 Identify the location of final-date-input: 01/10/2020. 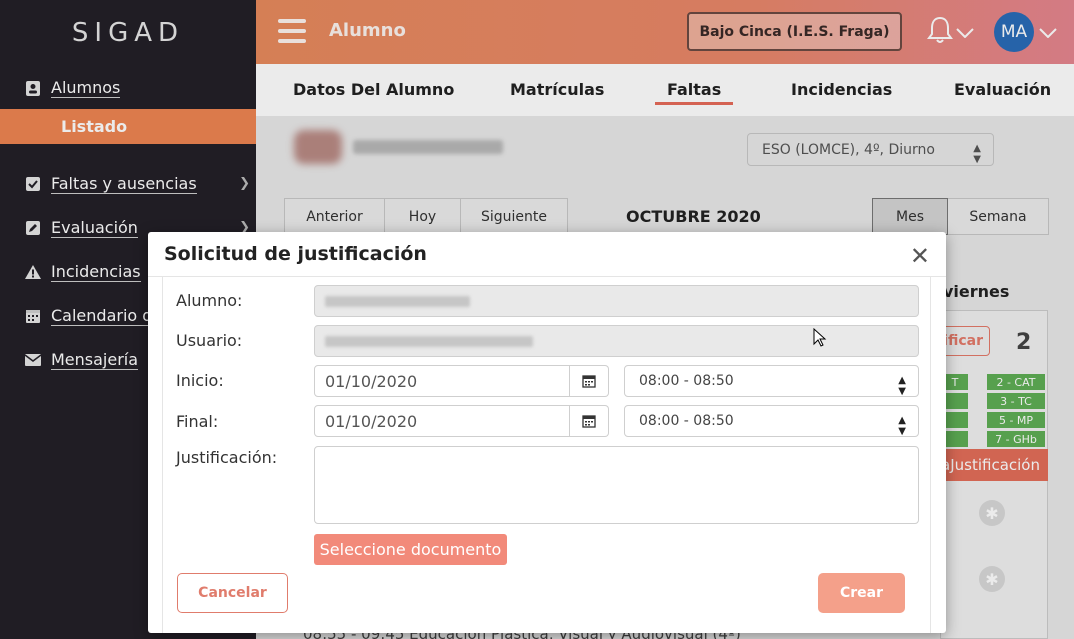
(442, 421).